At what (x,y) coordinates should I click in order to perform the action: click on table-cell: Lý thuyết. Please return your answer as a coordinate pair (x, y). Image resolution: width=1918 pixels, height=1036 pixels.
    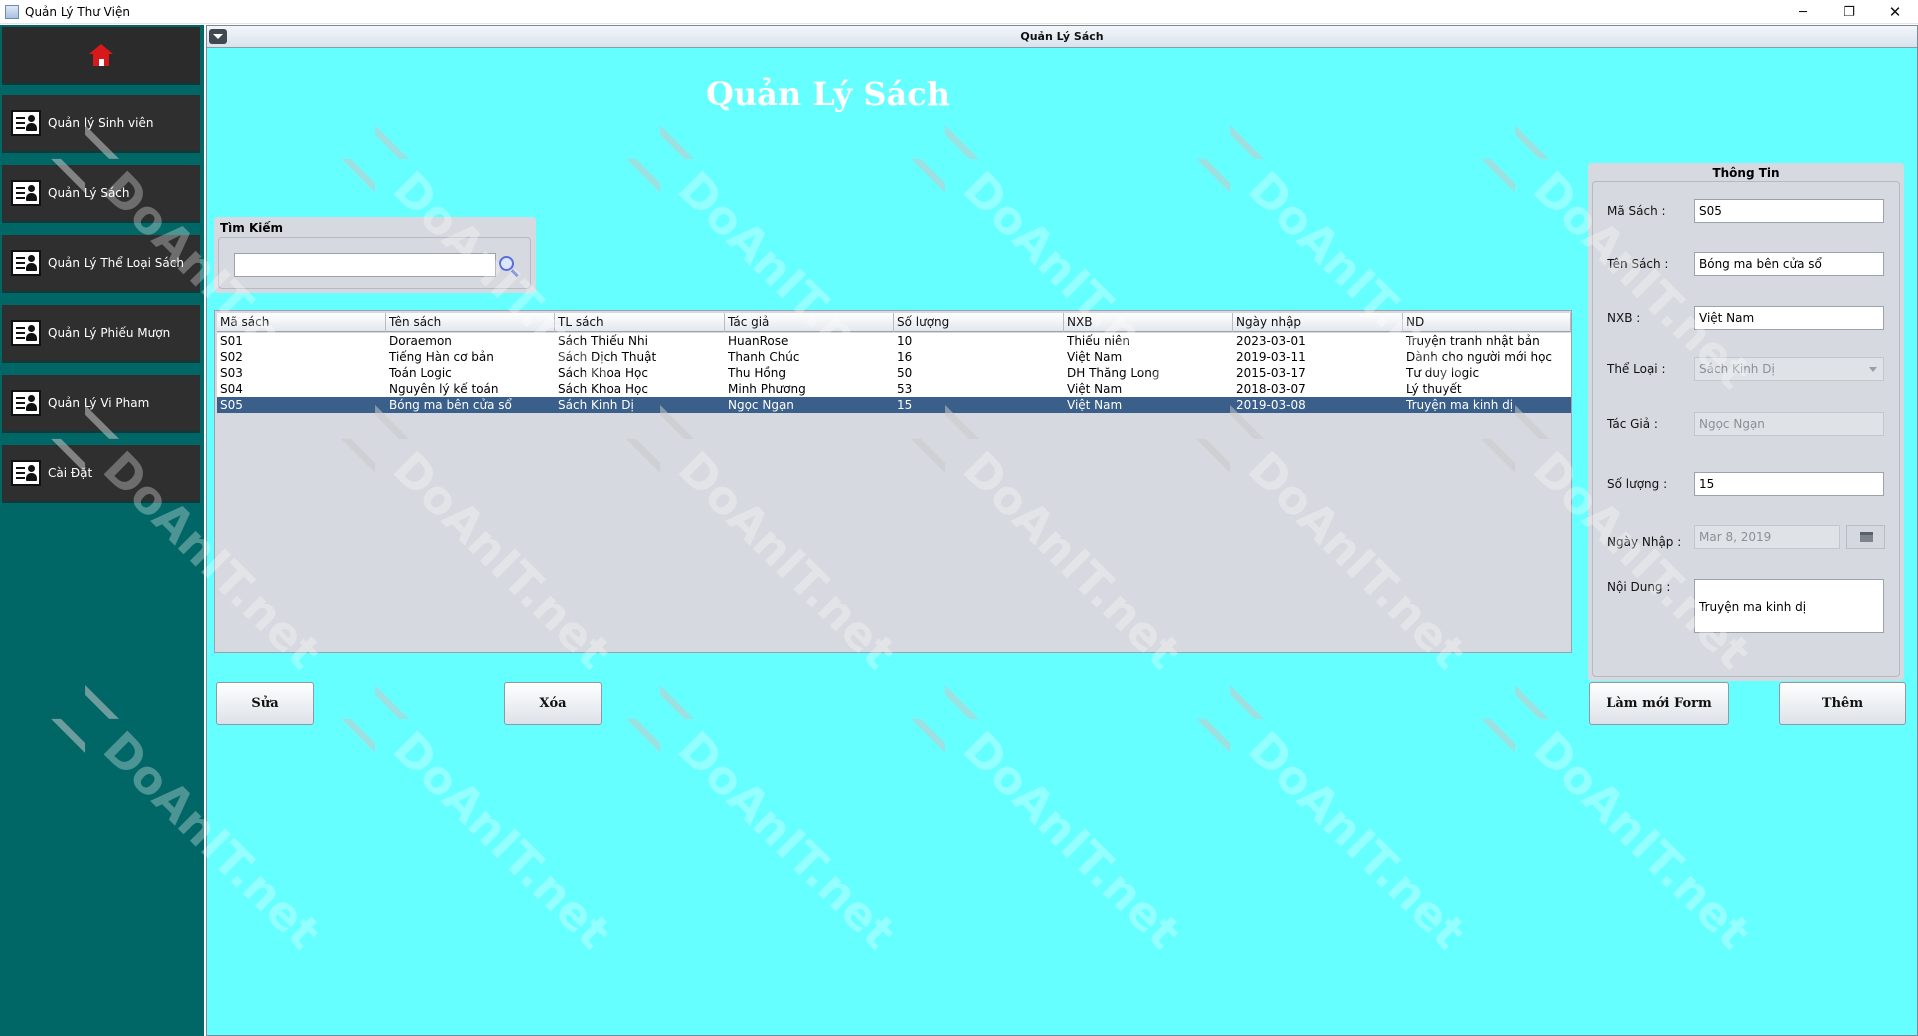
    Looking at the image, I should click on (1434, 389).